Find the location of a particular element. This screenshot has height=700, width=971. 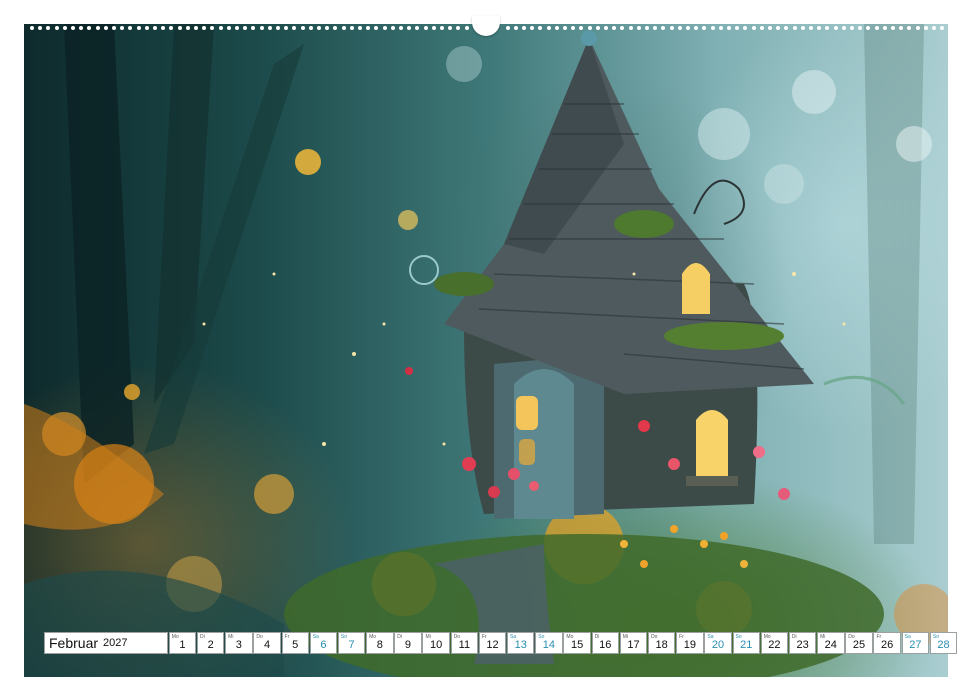

day-number: 12 is located at coordinates (492, 645).